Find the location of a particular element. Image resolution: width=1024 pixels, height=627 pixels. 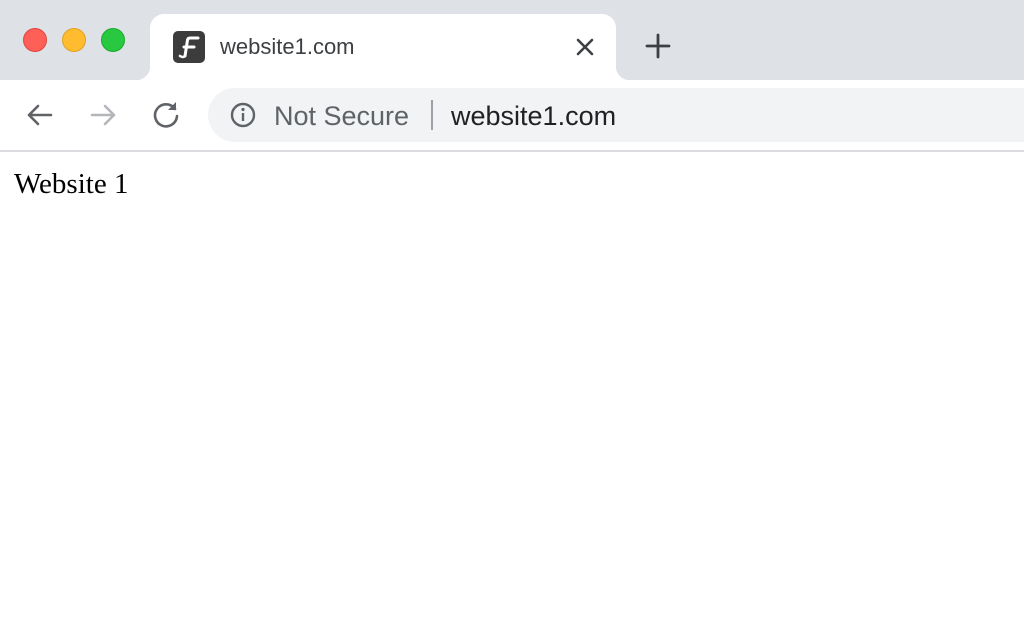

window-close-button is located at coordinates (35, 40).